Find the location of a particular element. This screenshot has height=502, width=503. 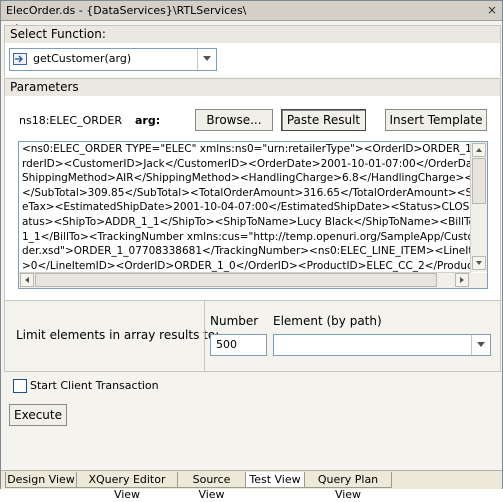

tab-test-view: Test View is located at coordinates (275, 480).